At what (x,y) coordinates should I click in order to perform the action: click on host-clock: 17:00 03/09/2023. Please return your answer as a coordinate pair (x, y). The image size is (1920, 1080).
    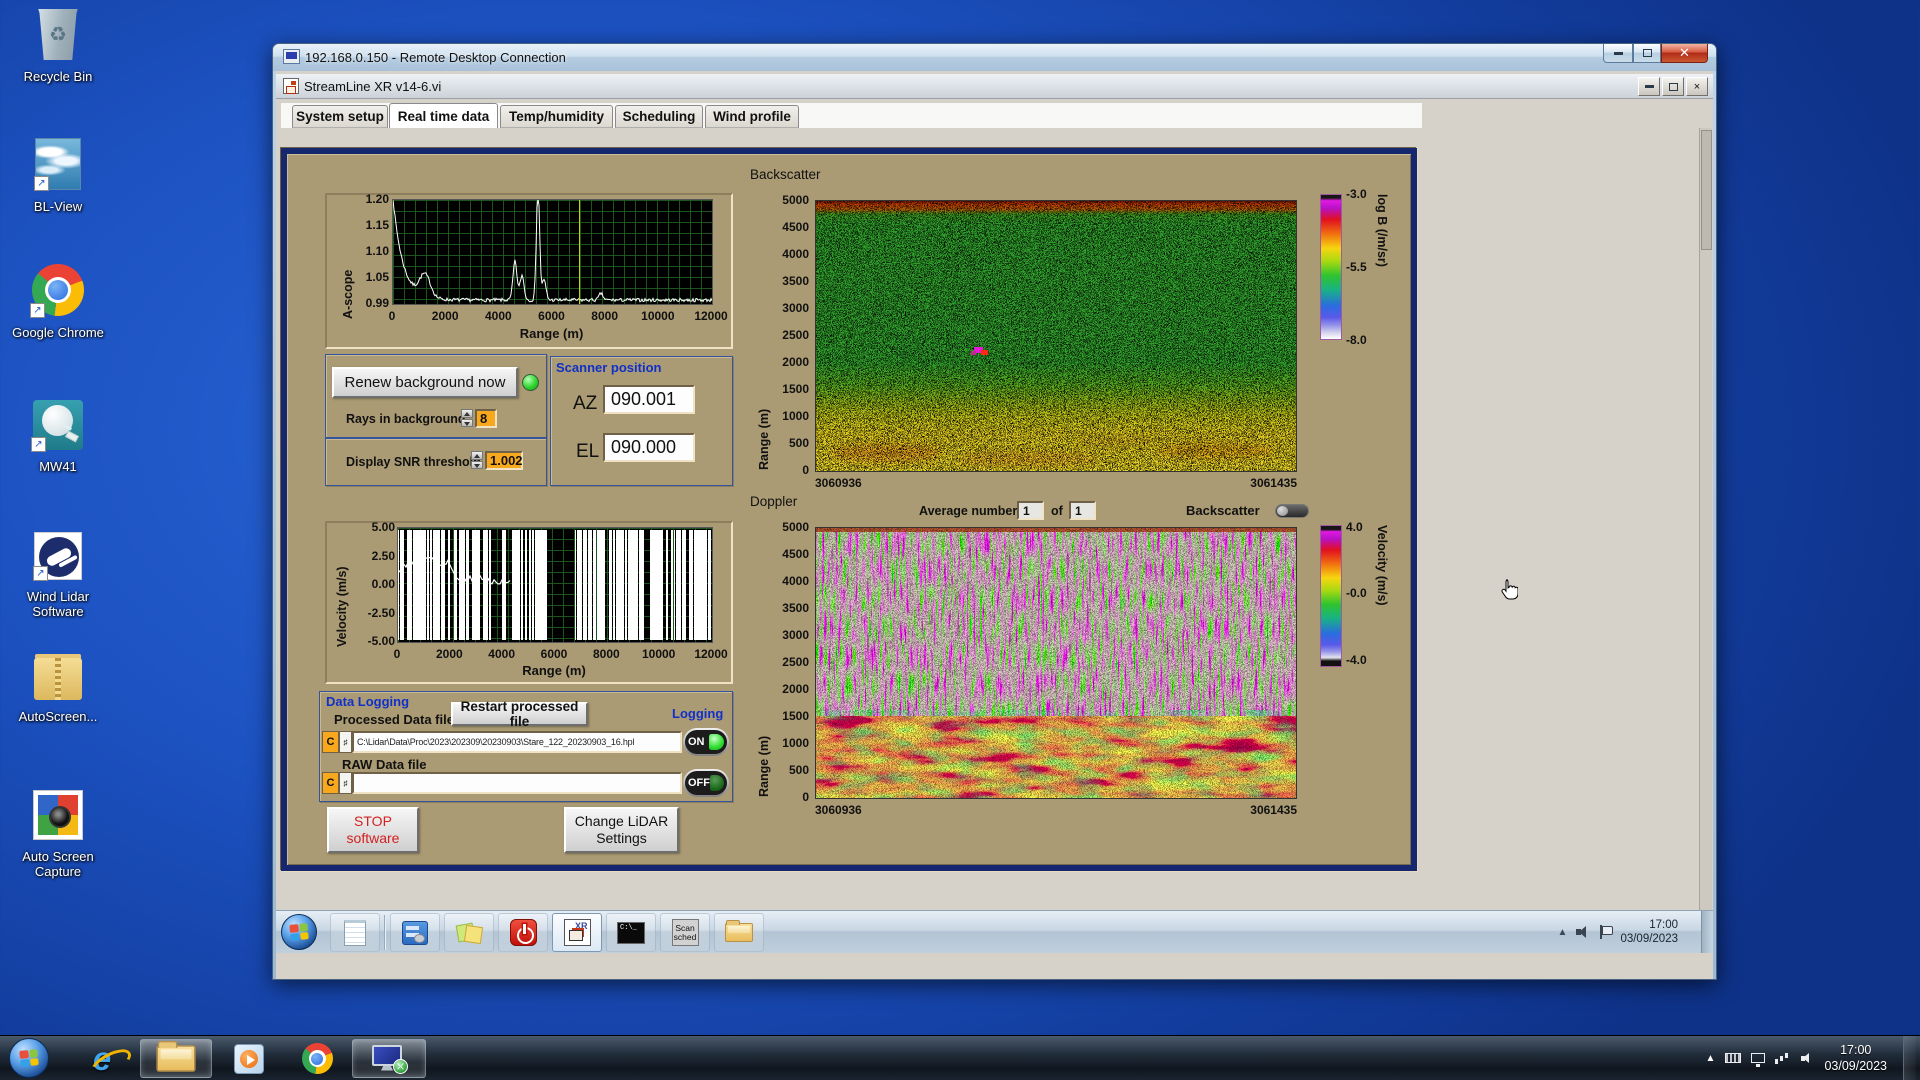
    Looking at the image, I should click on (1855, 1058).